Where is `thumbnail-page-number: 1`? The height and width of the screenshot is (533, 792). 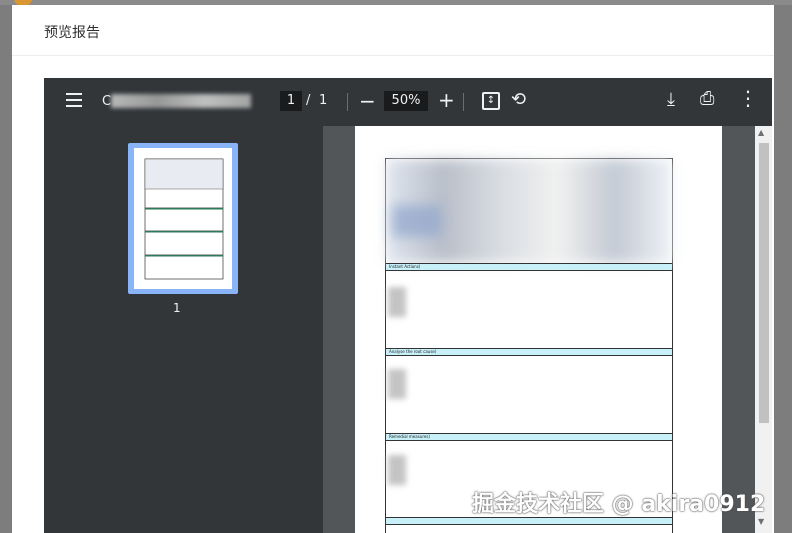 thumbnail-page-number: 1 is located at coordinates (177, 308).